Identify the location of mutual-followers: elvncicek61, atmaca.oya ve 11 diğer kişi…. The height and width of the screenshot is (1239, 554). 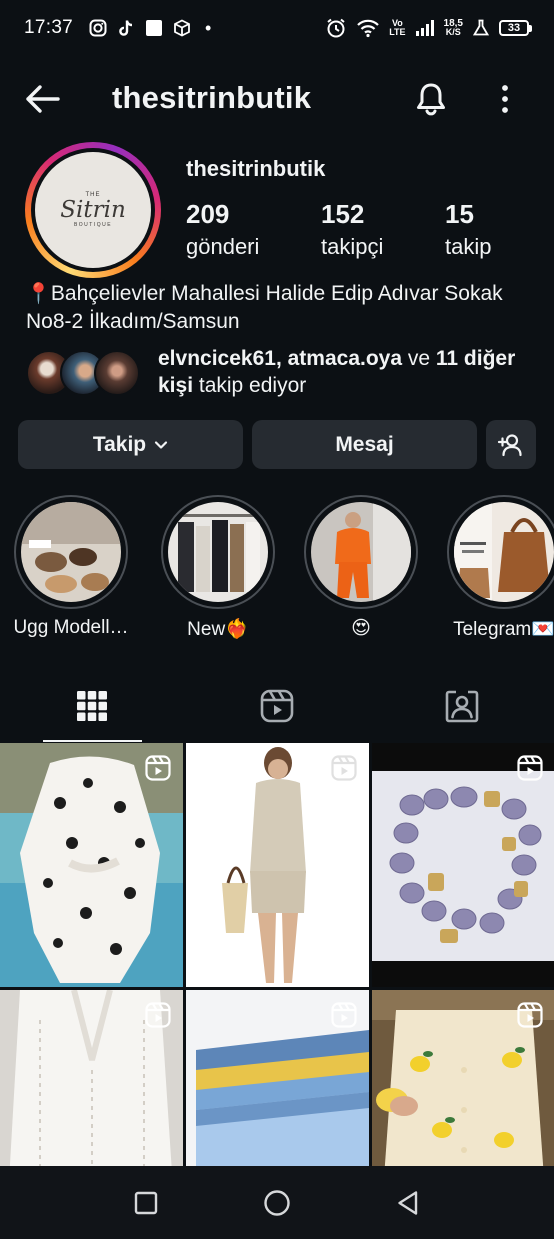
(286, 372).